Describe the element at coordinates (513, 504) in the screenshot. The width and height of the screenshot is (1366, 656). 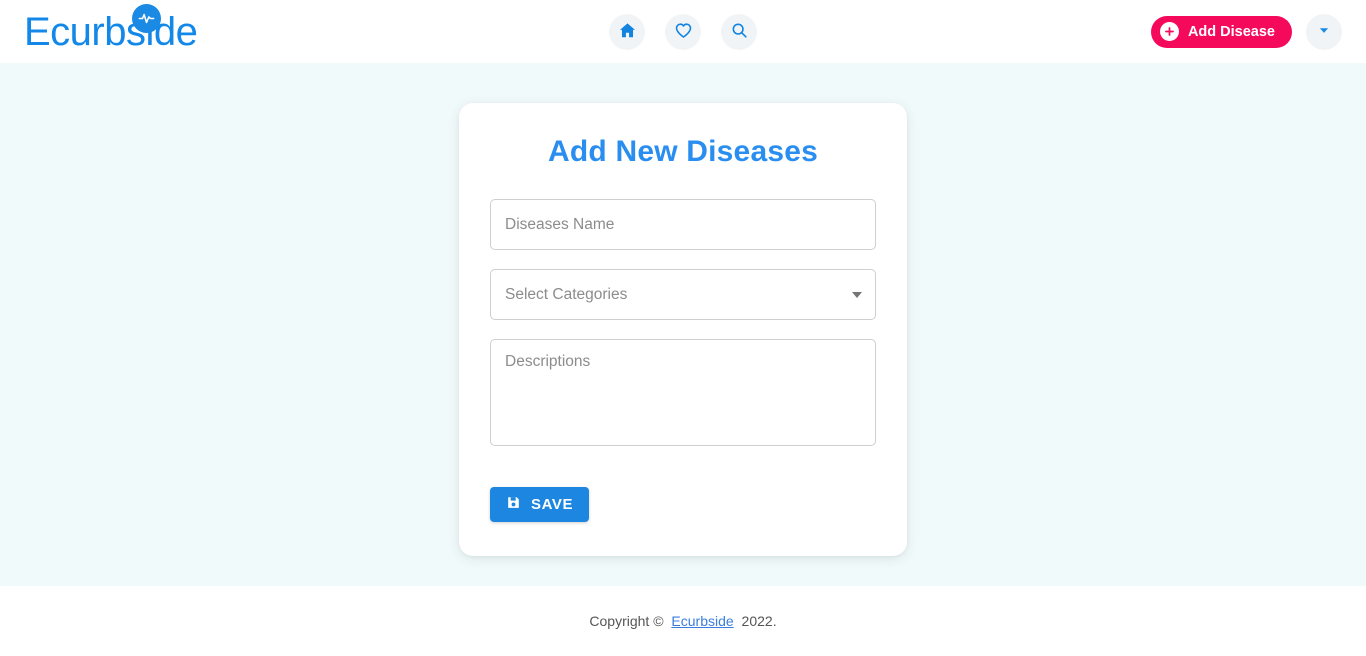
I see `save-disk-icon` at that location.